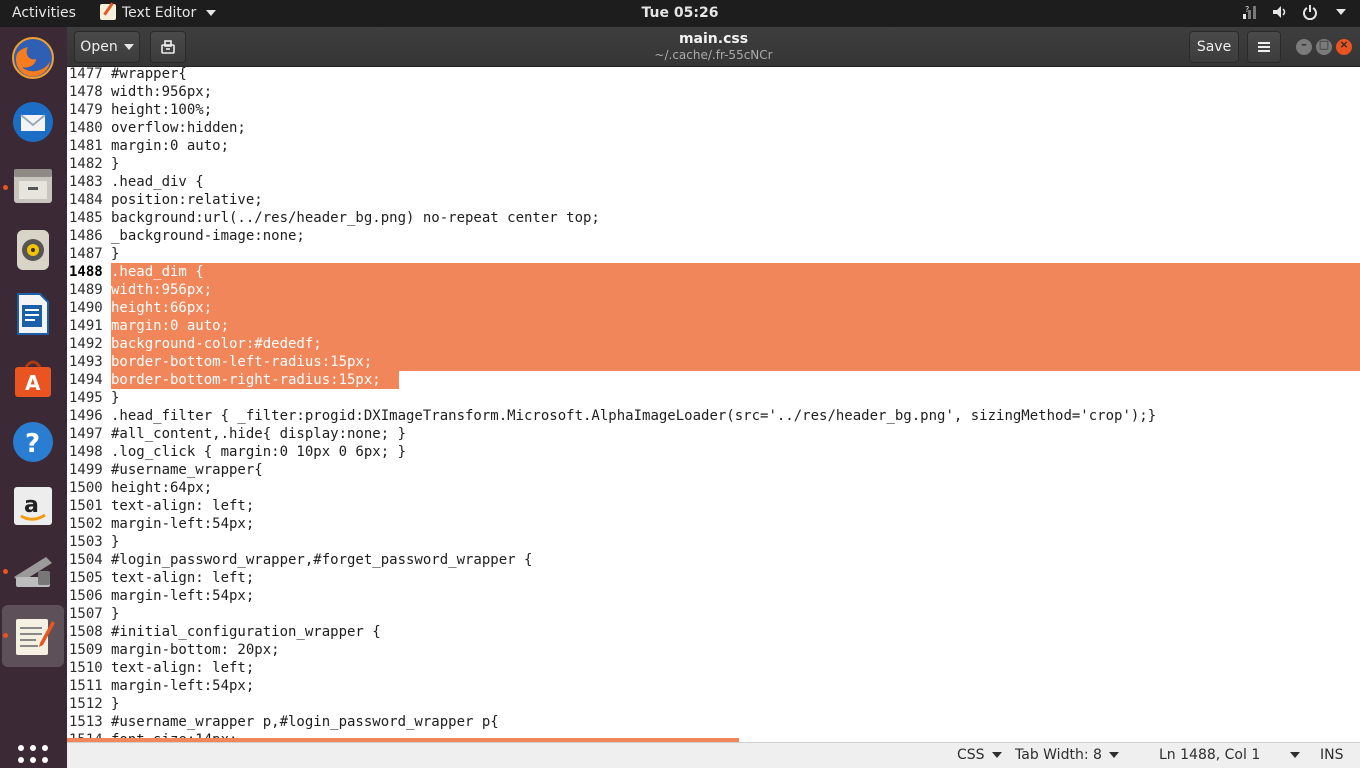 Image resolution: width=1360 pixels, height=775 pixels. Describe the element at coordinates (713, 686) in the screenshot. I see `code-line: 1511 margin-left:54px;` at that location.